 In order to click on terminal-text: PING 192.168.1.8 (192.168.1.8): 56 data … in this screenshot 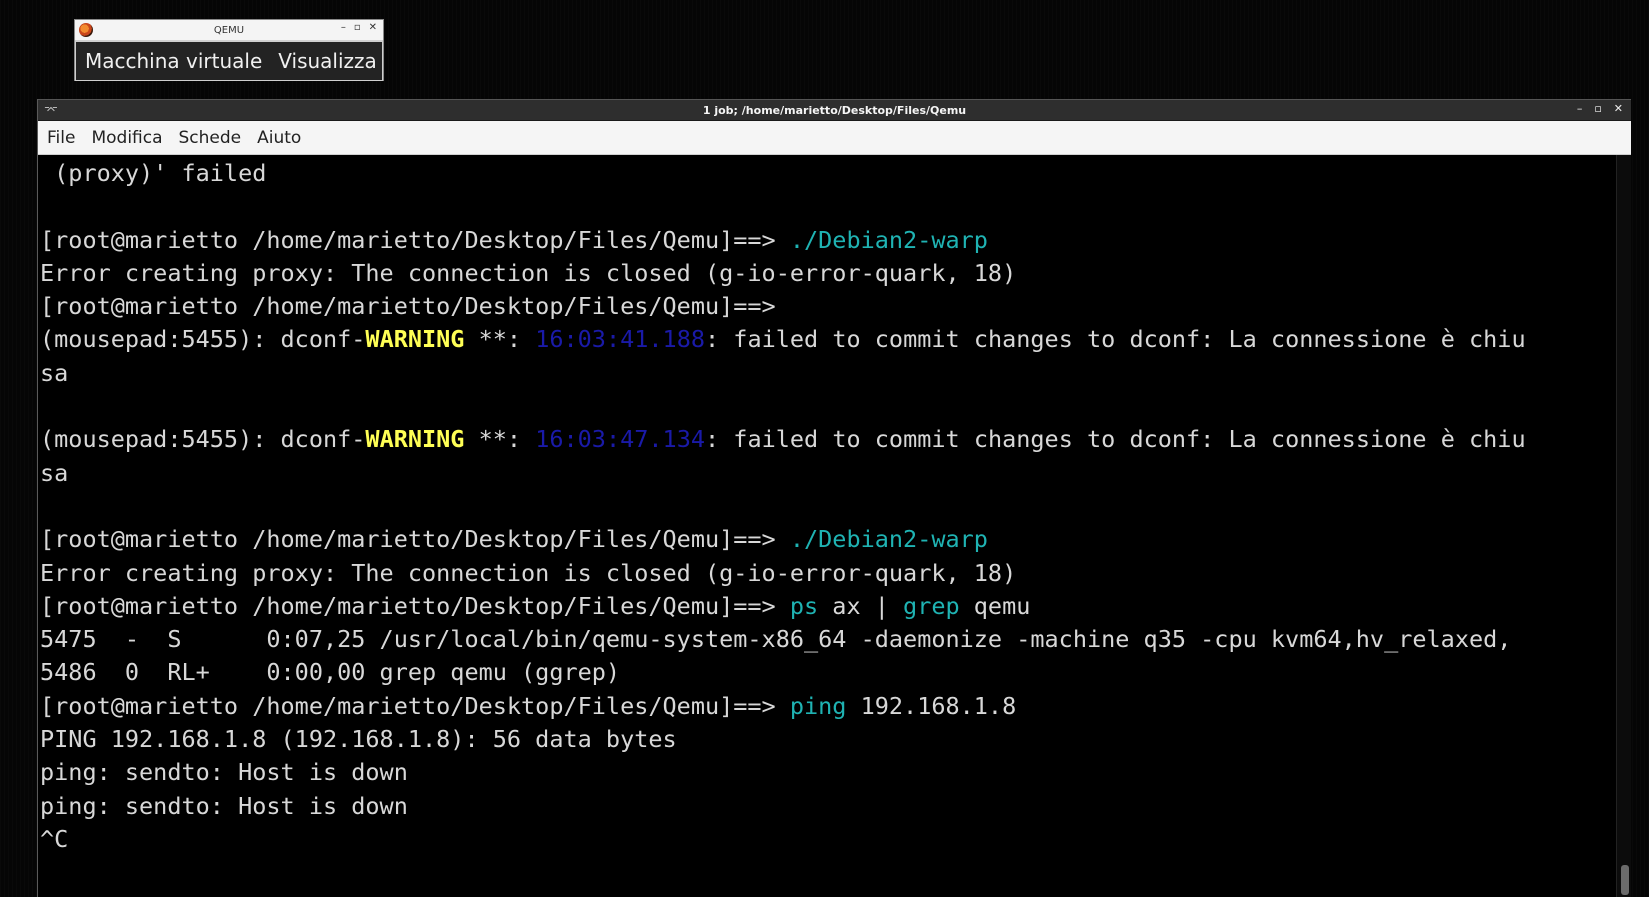, I will do `click(358, 739)`.